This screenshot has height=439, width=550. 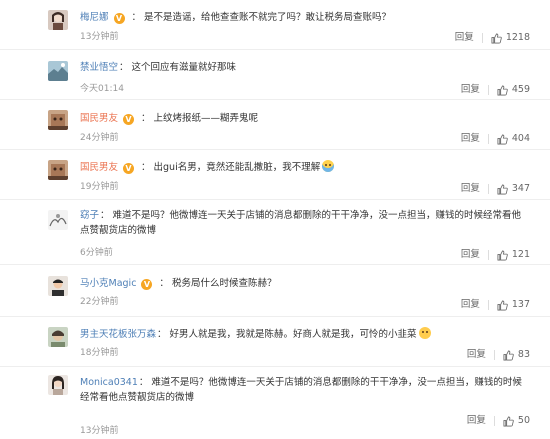 I want to click on comment-text: 上纹烤报纸——糊弄鬼呢, so click(x=206, y=118).